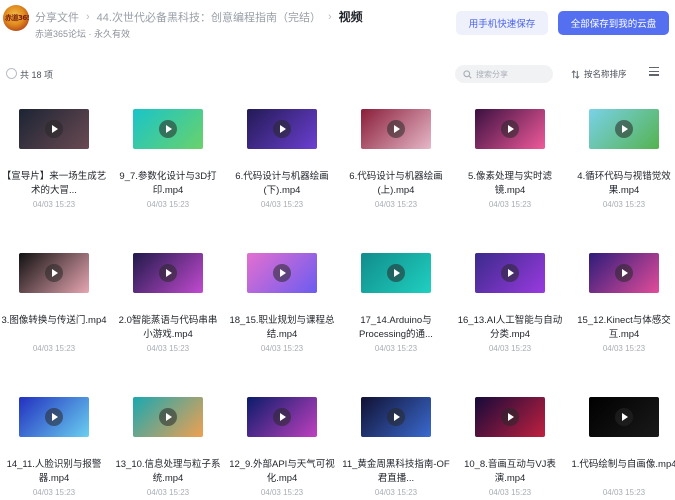  I want to click on file-name: 13_10.信息处理与粒子系统.mp4, so click(168, 472).